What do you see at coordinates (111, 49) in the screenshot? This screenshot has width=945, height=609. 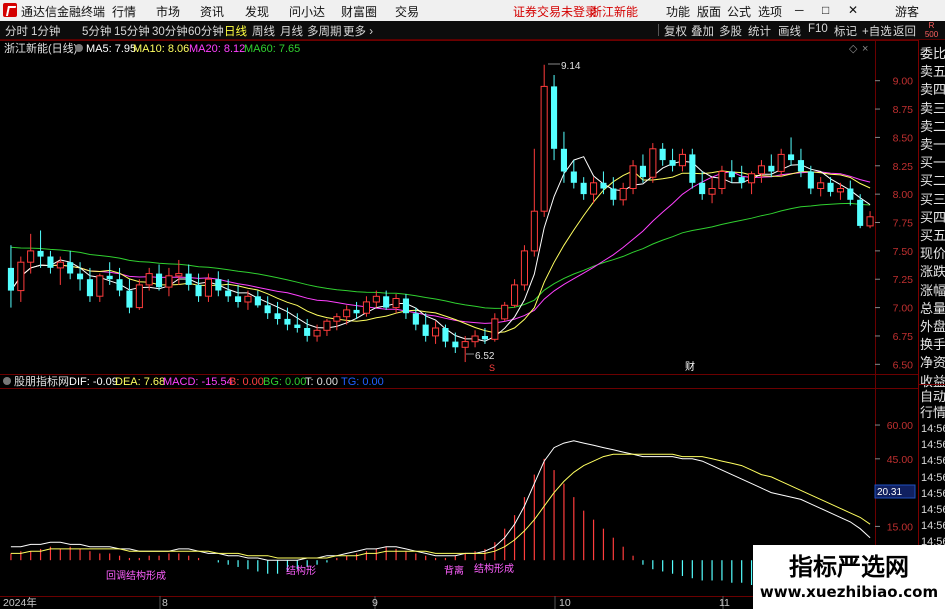 I see `ma5-legend: MA5: 7.95` at bounding box center [111, 49].